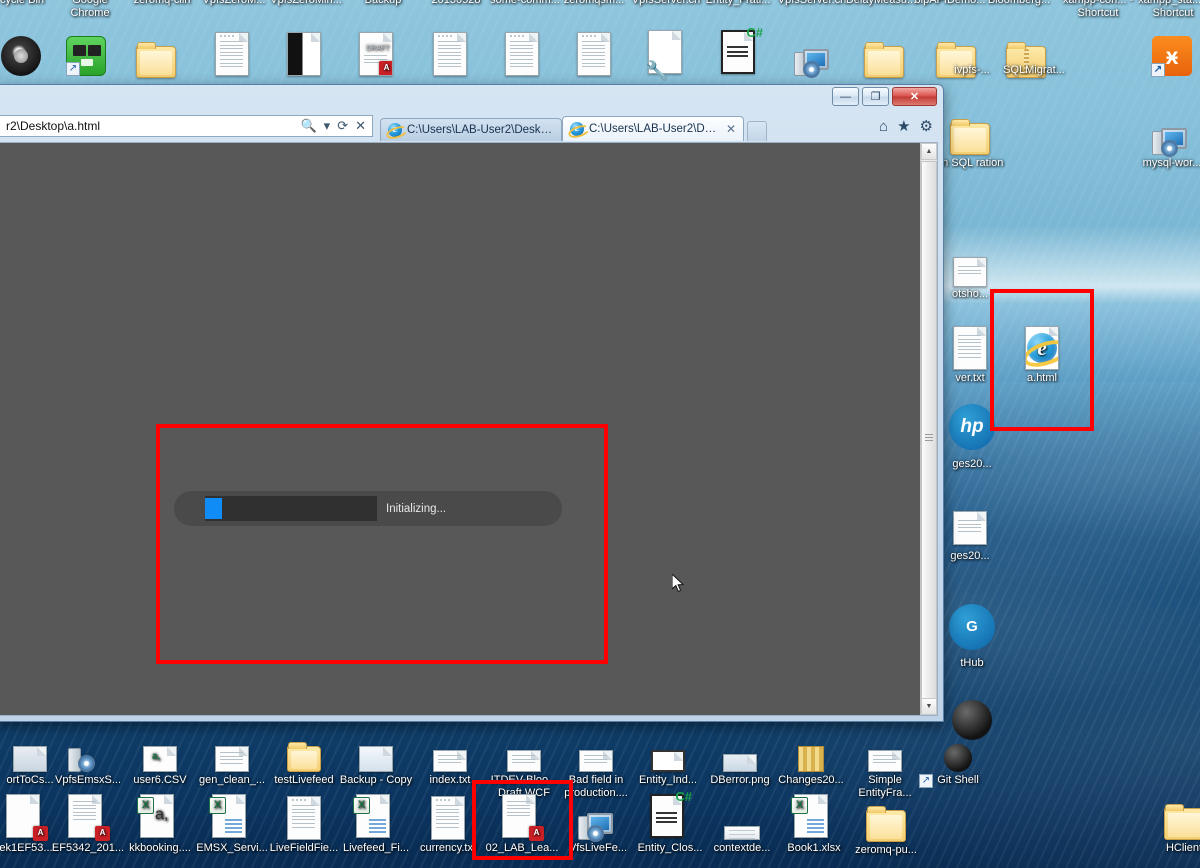 The height and width of the screenshot is (868, 1200). I want to click on zip-icon, so click(811, 747).